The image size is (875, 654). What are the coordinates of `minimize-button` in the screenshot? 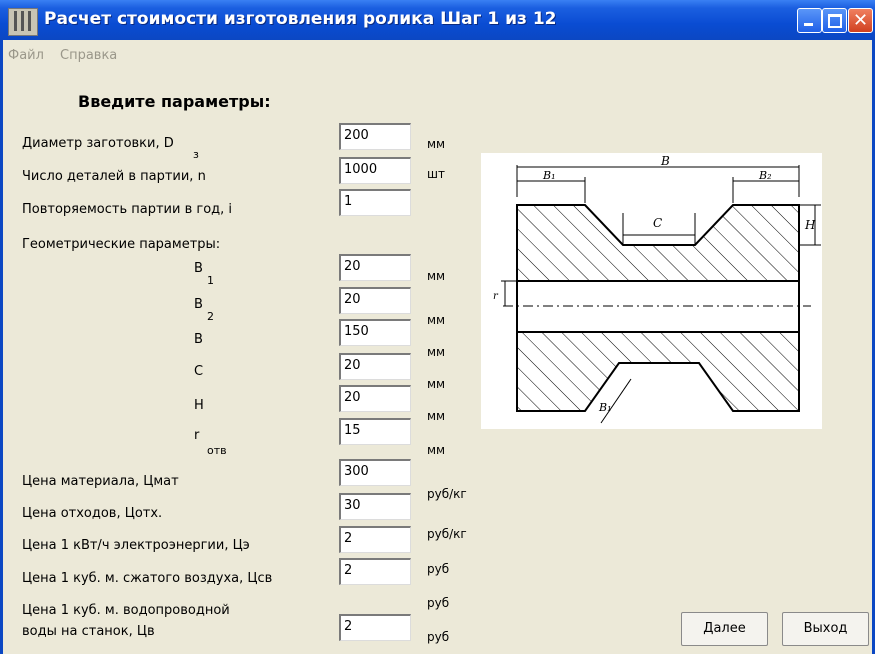 It's located at (809, 20).